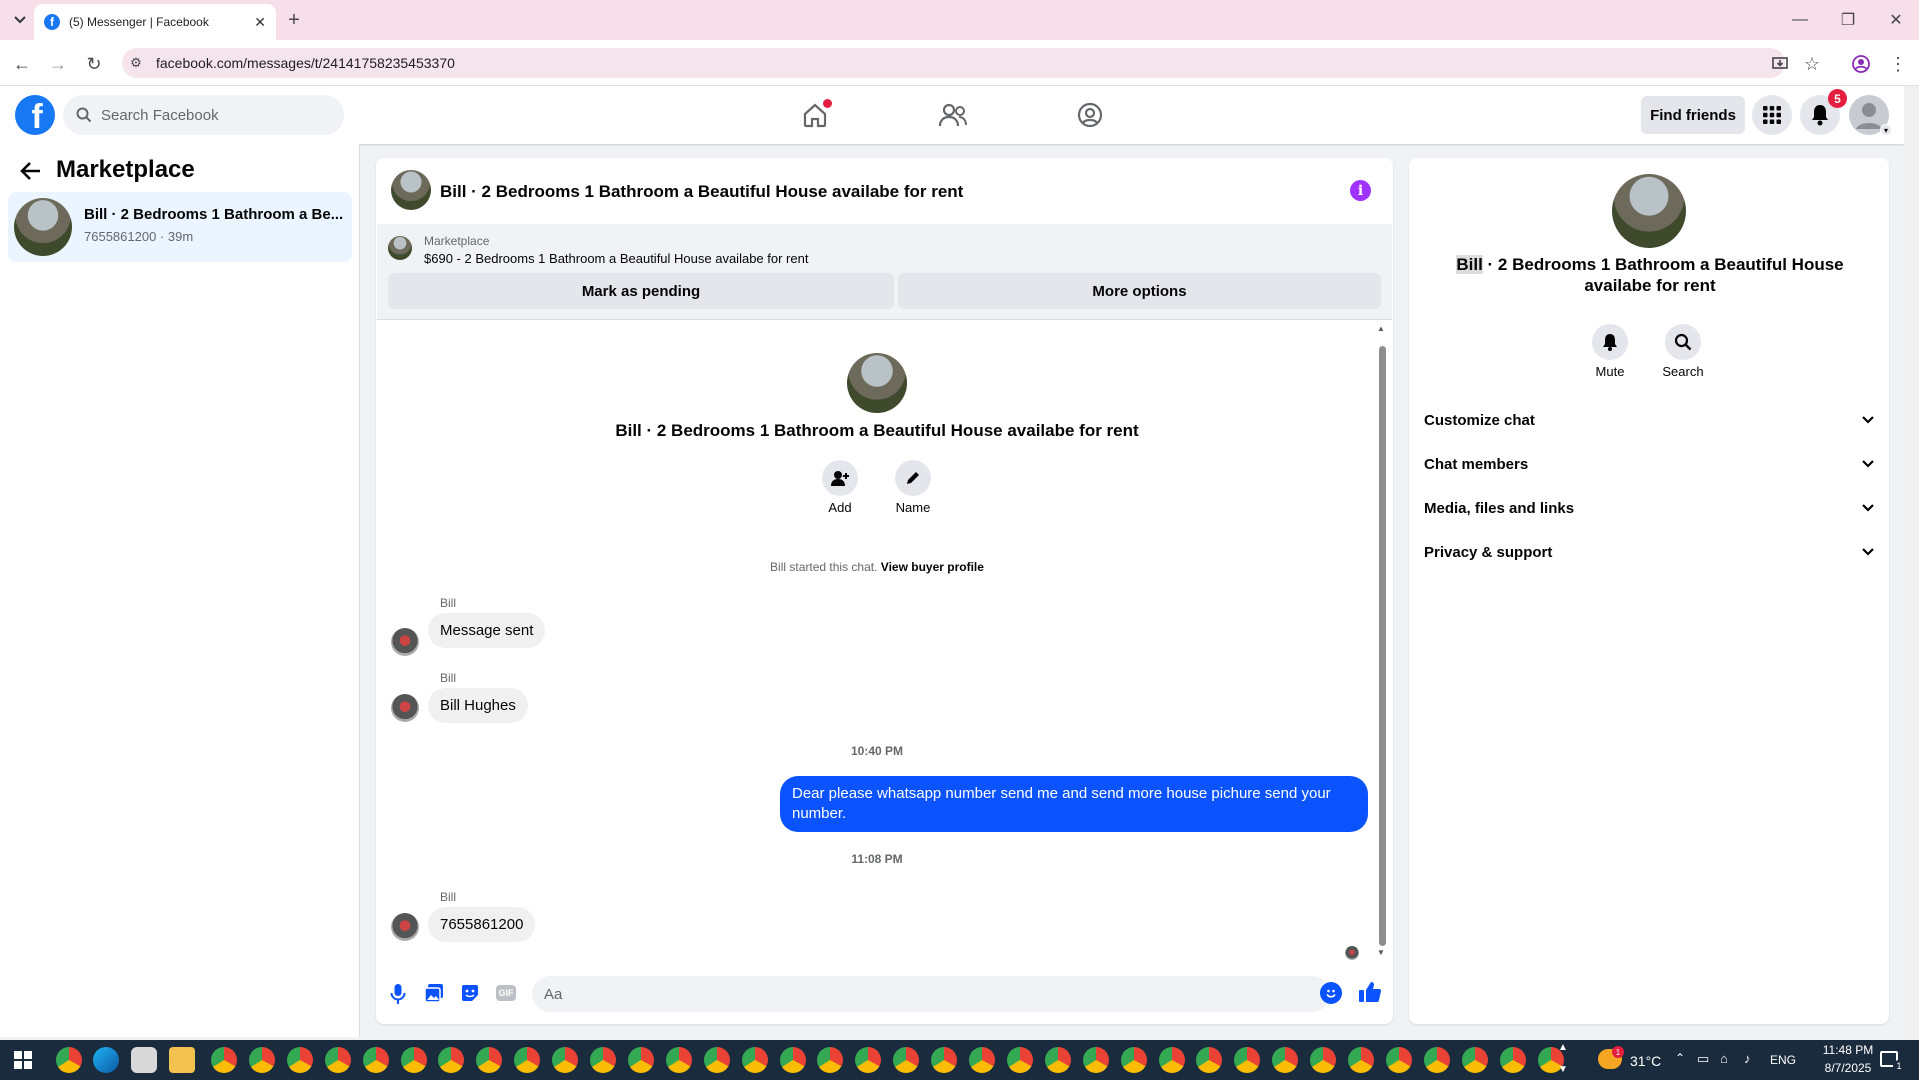  What do you see at coordinates (260, 22) in the screenshot?
I see `tab-close-icon: ✕` at bounding box center [260, 22].